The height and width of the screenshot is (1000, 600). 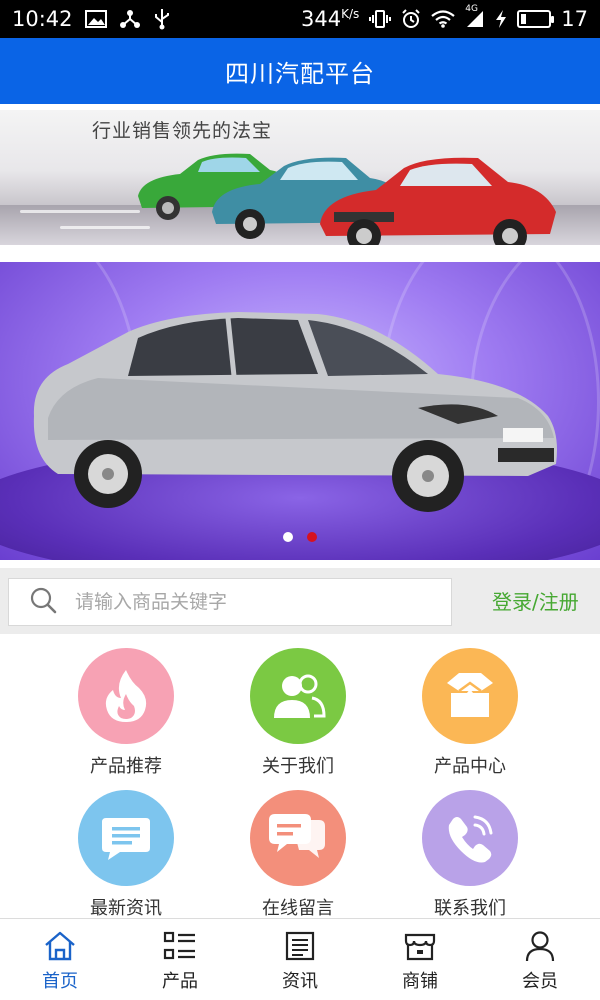 I want to click on grid-label: 产品推荐, so click(x=126, y=766).